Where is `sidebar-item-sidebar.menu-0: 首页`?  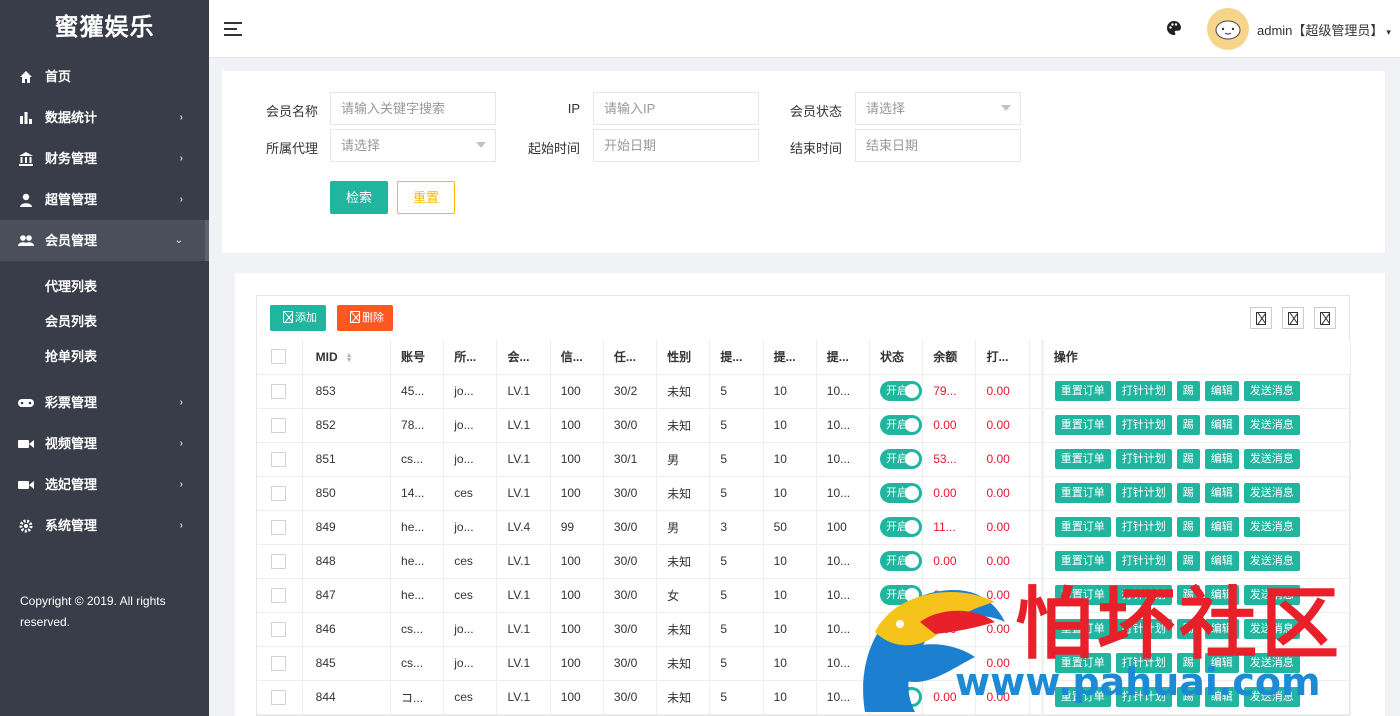 sidebar-item-sidebar.menu-0: 首页 is located at coordinates (104, 76).